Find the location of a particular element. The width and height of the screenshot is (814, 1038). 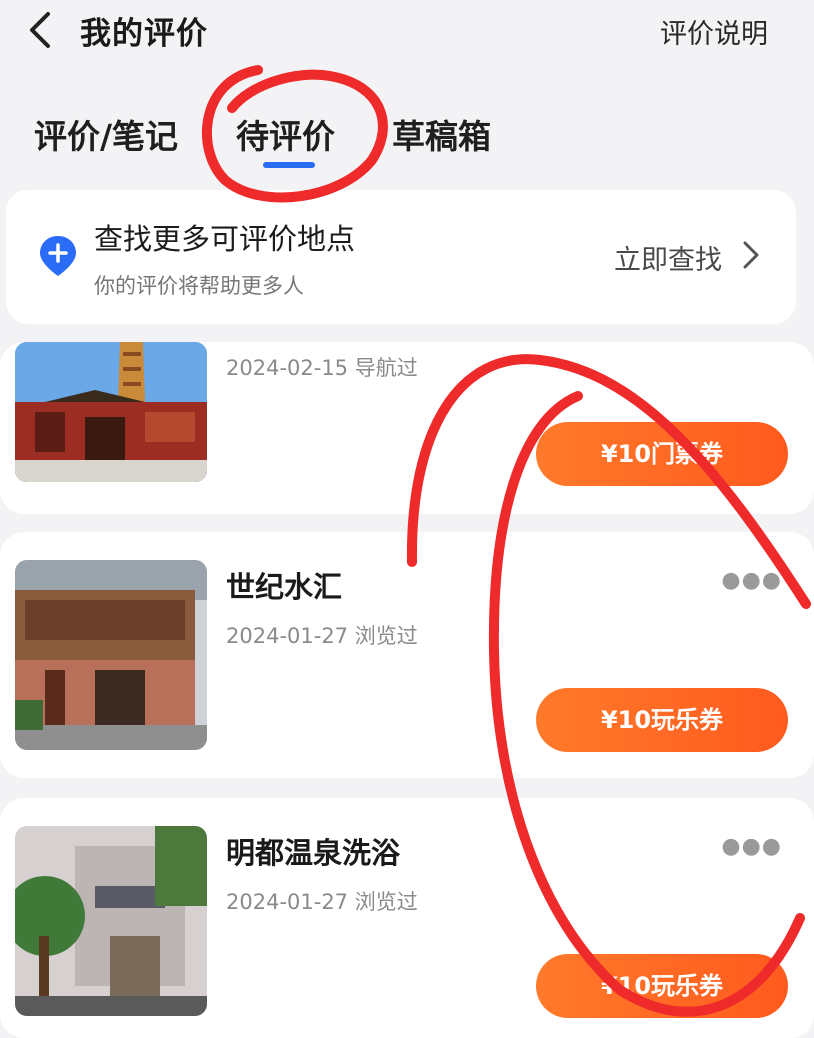

page-title: 我的评价 is located at coordinates (144, 34).